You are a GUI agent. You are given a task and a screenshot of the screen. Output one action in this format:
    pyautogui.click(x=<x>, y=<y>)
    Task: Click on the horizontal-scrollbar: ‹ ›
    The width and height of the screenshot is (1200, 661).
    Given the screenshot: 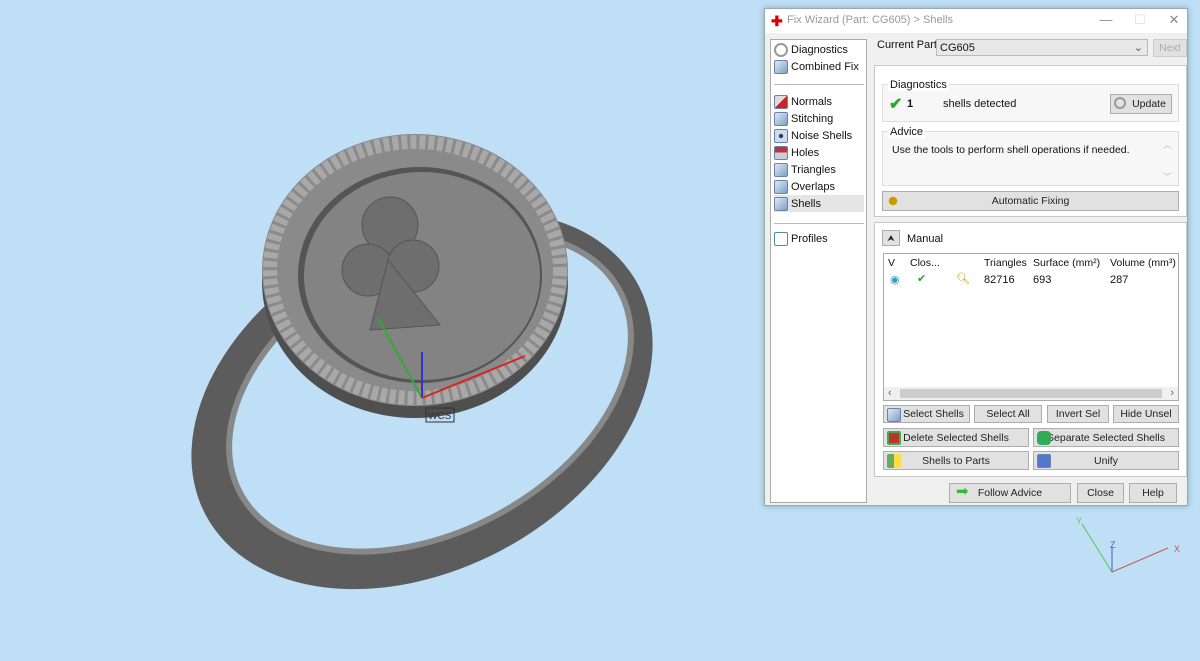 What is the action you would take?
    pyautogui.click(x=1031, y=393)
    